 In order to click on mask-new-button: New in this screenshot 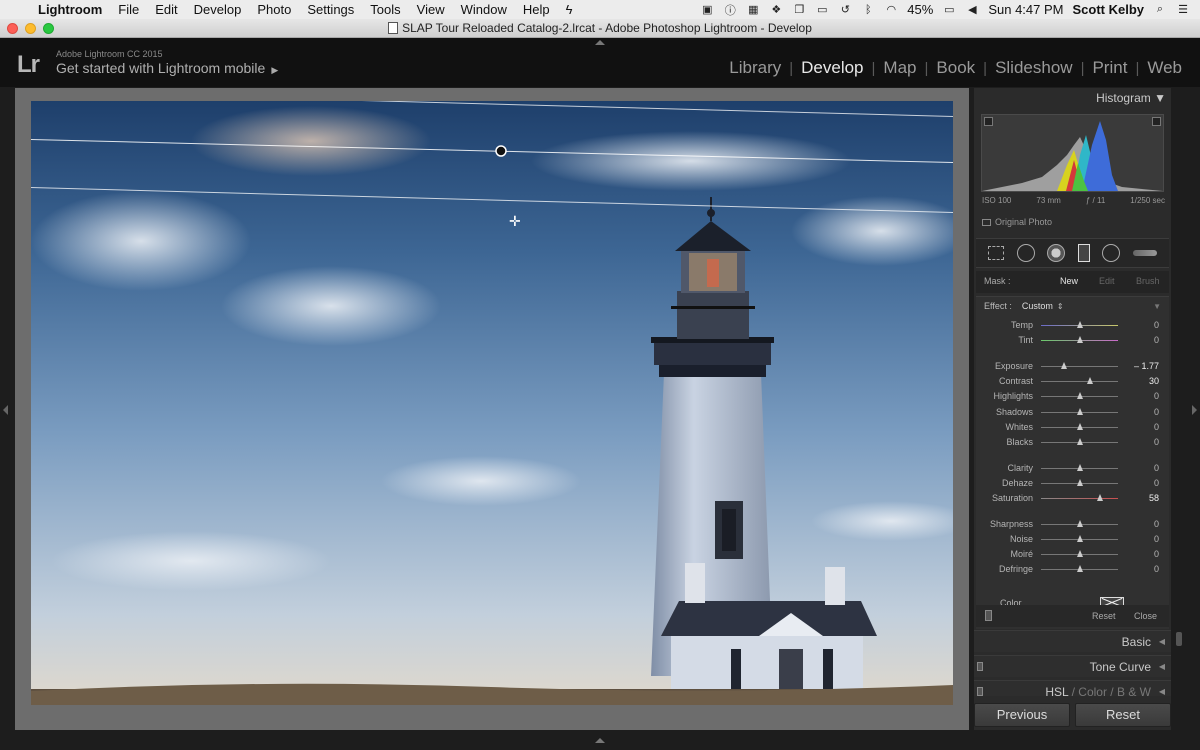, I will do `click(1069, 281)`.